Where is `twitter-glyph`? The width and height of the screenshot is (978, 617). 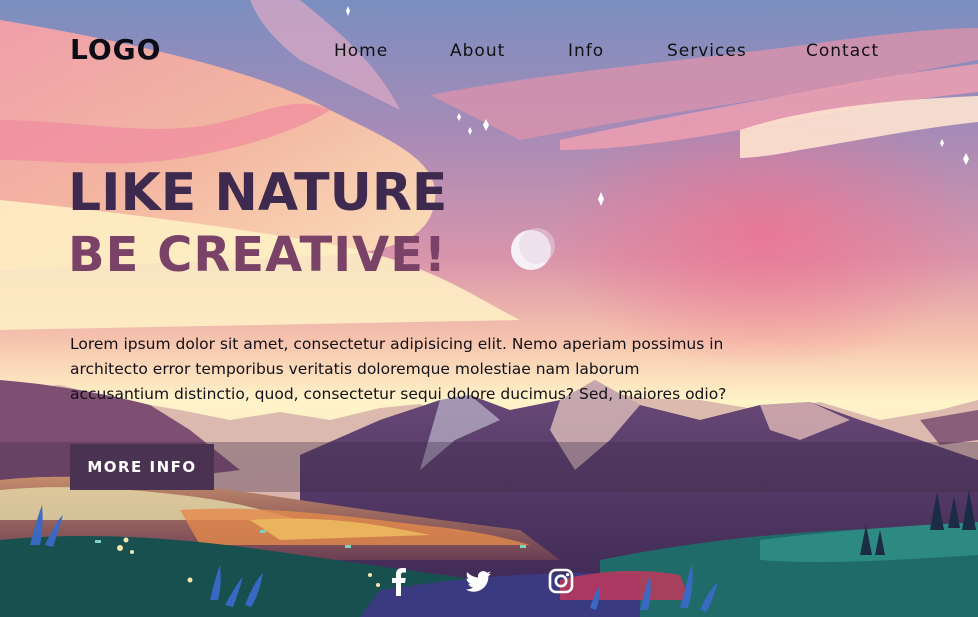 twitter-glyph is located at coordinates (478, 581).